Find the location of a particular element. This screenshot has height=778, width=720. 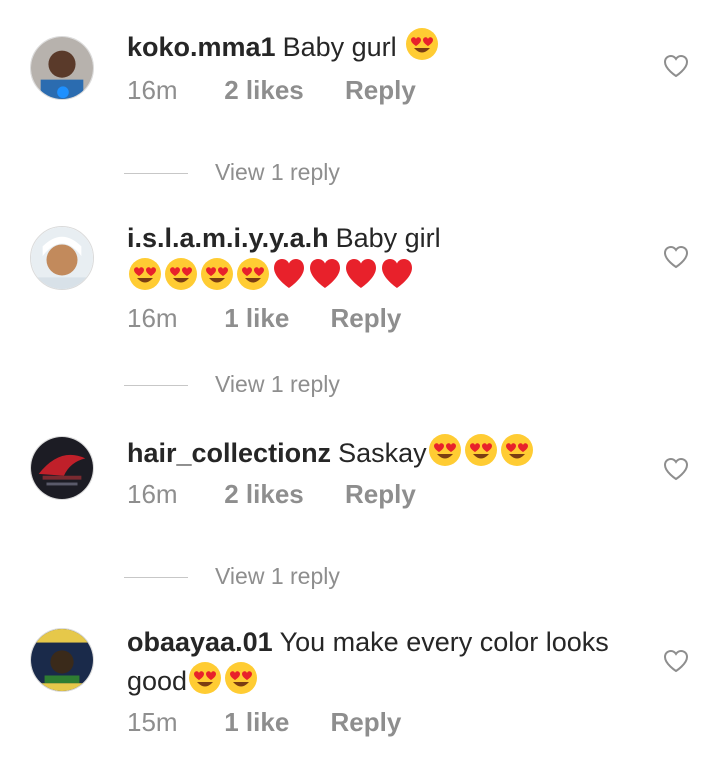

comment-username: i.s.l.a.m.i.y.y.a.h is located at coordinates (228, 238).